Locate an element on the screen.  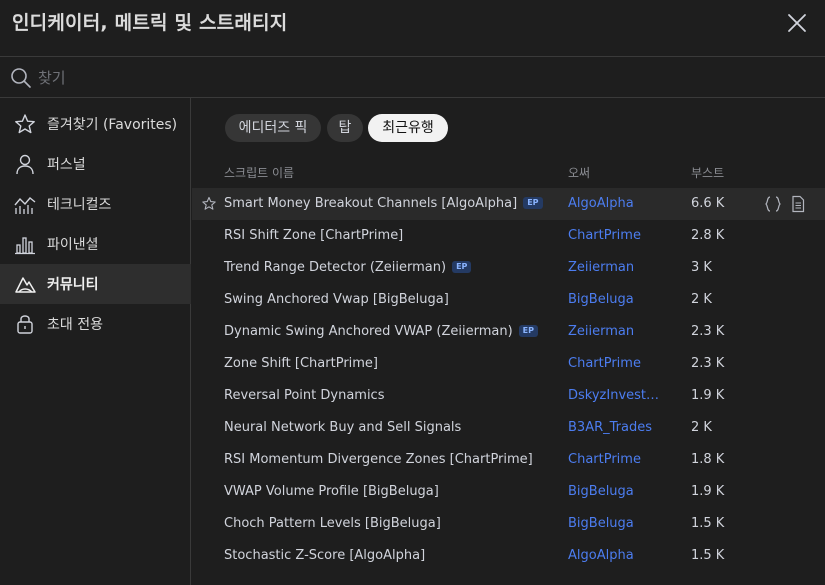
sidebar-item-financials: 파이낸셜 is located at coordinates (95, 244).